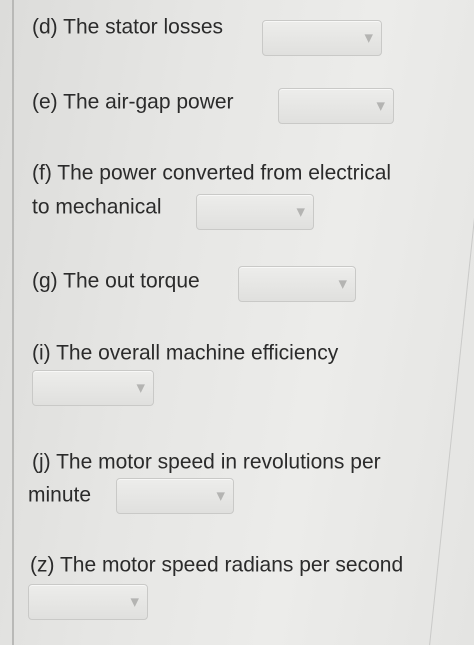 Image resolution: width=474 pixels, height=645 pixels. Describe the element at coordinates (133, 102) in the screenshot. I see `question-e-label: (e) The air-gap power` at that location.